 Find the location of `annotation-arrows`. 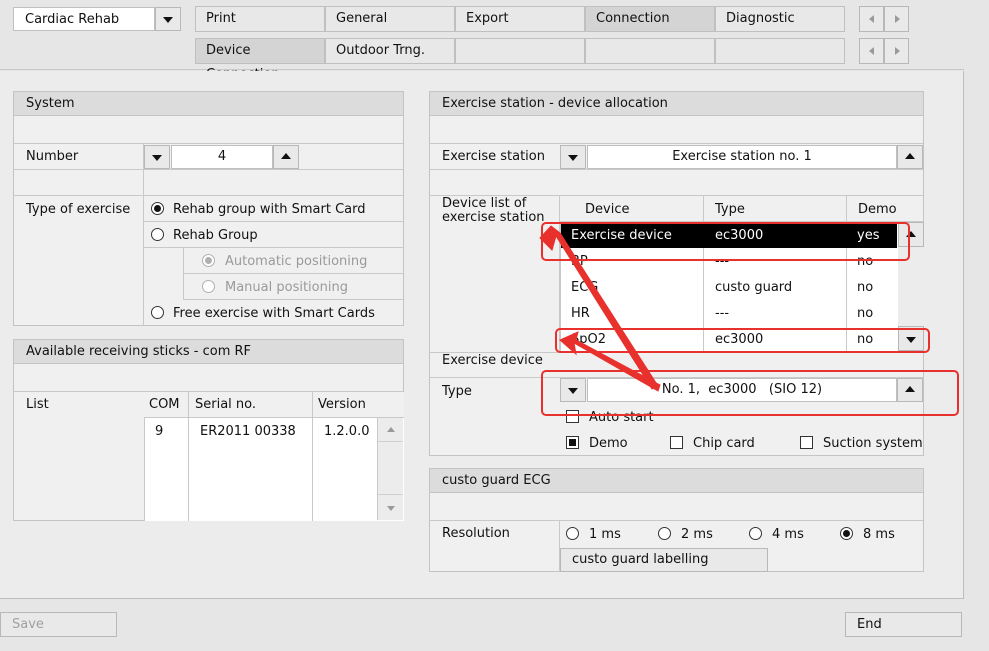

annotation-arrows is located at coordinates (600, 308).